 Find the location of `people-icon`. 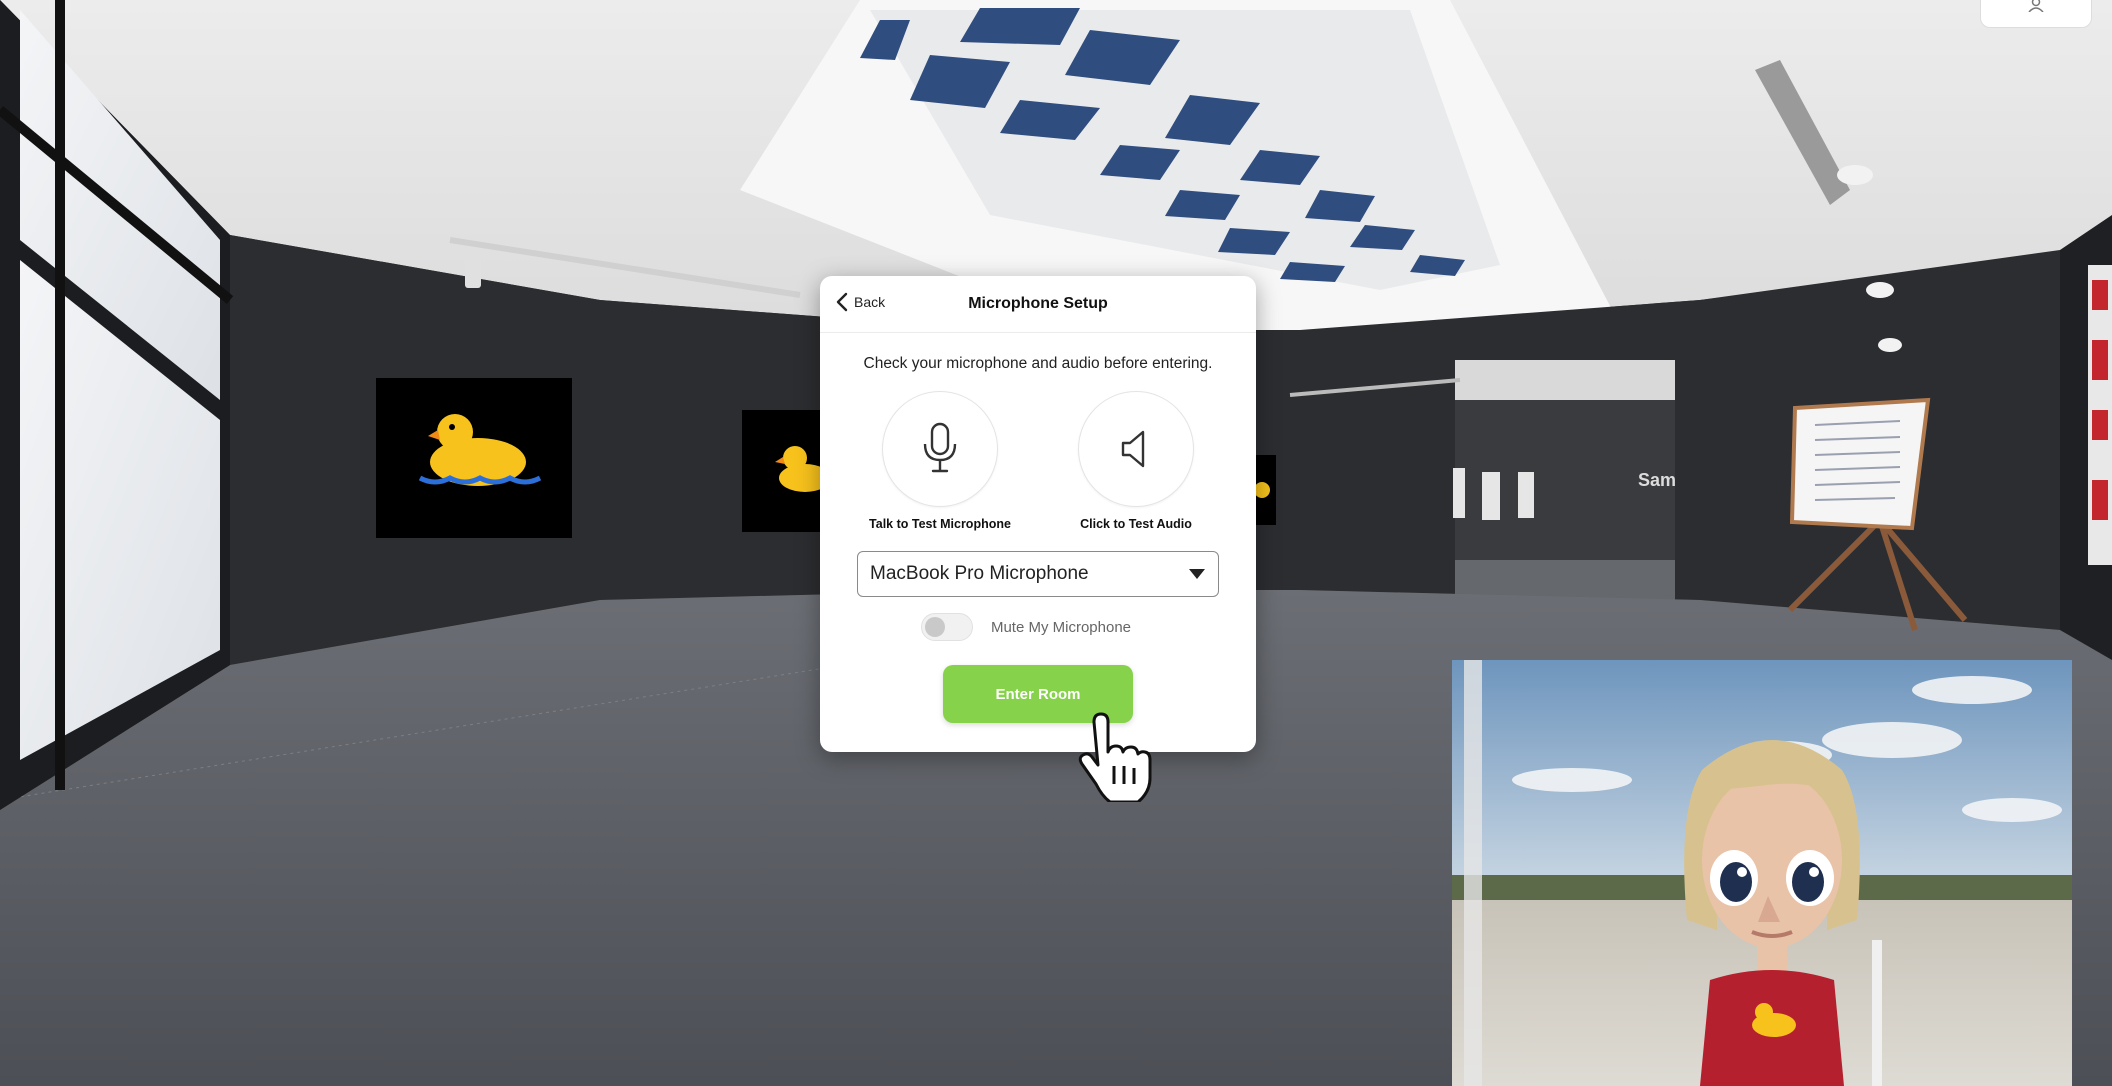

people-icon is located at coordinates (2036, 6).